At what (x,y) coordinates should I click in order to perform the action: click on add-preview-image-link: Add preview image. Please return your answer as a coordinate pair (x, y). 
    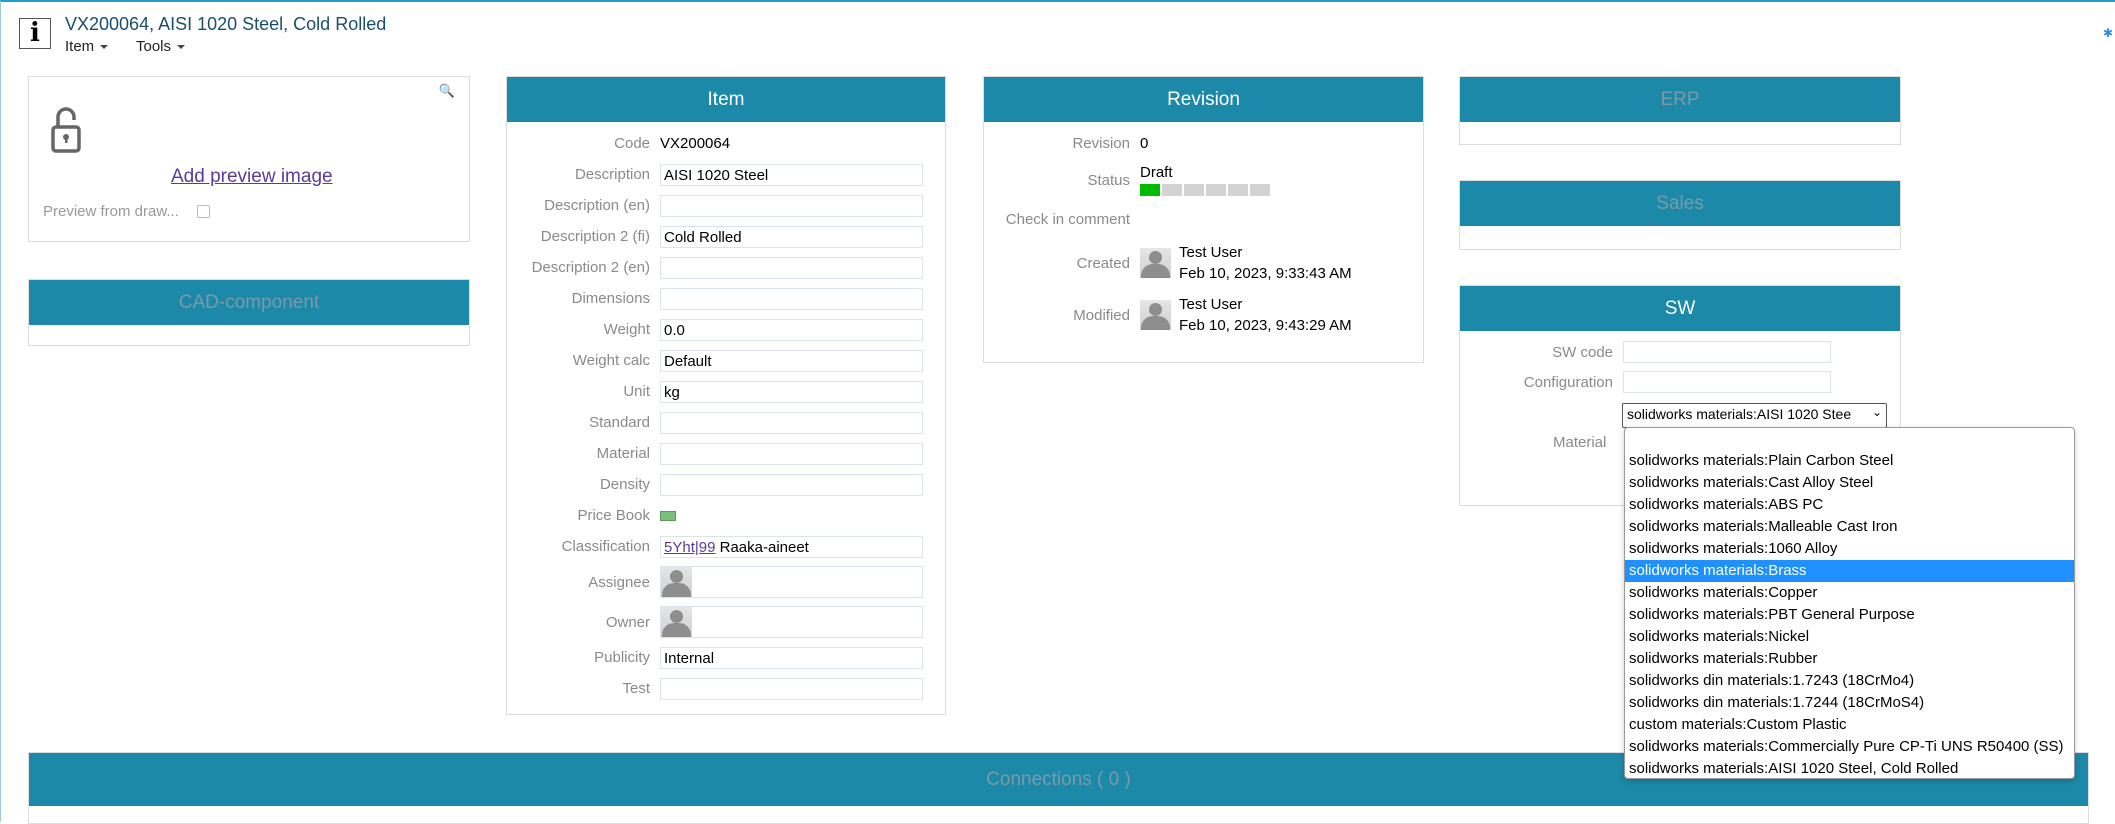
    Looking at the image, I should click on (252, 177).